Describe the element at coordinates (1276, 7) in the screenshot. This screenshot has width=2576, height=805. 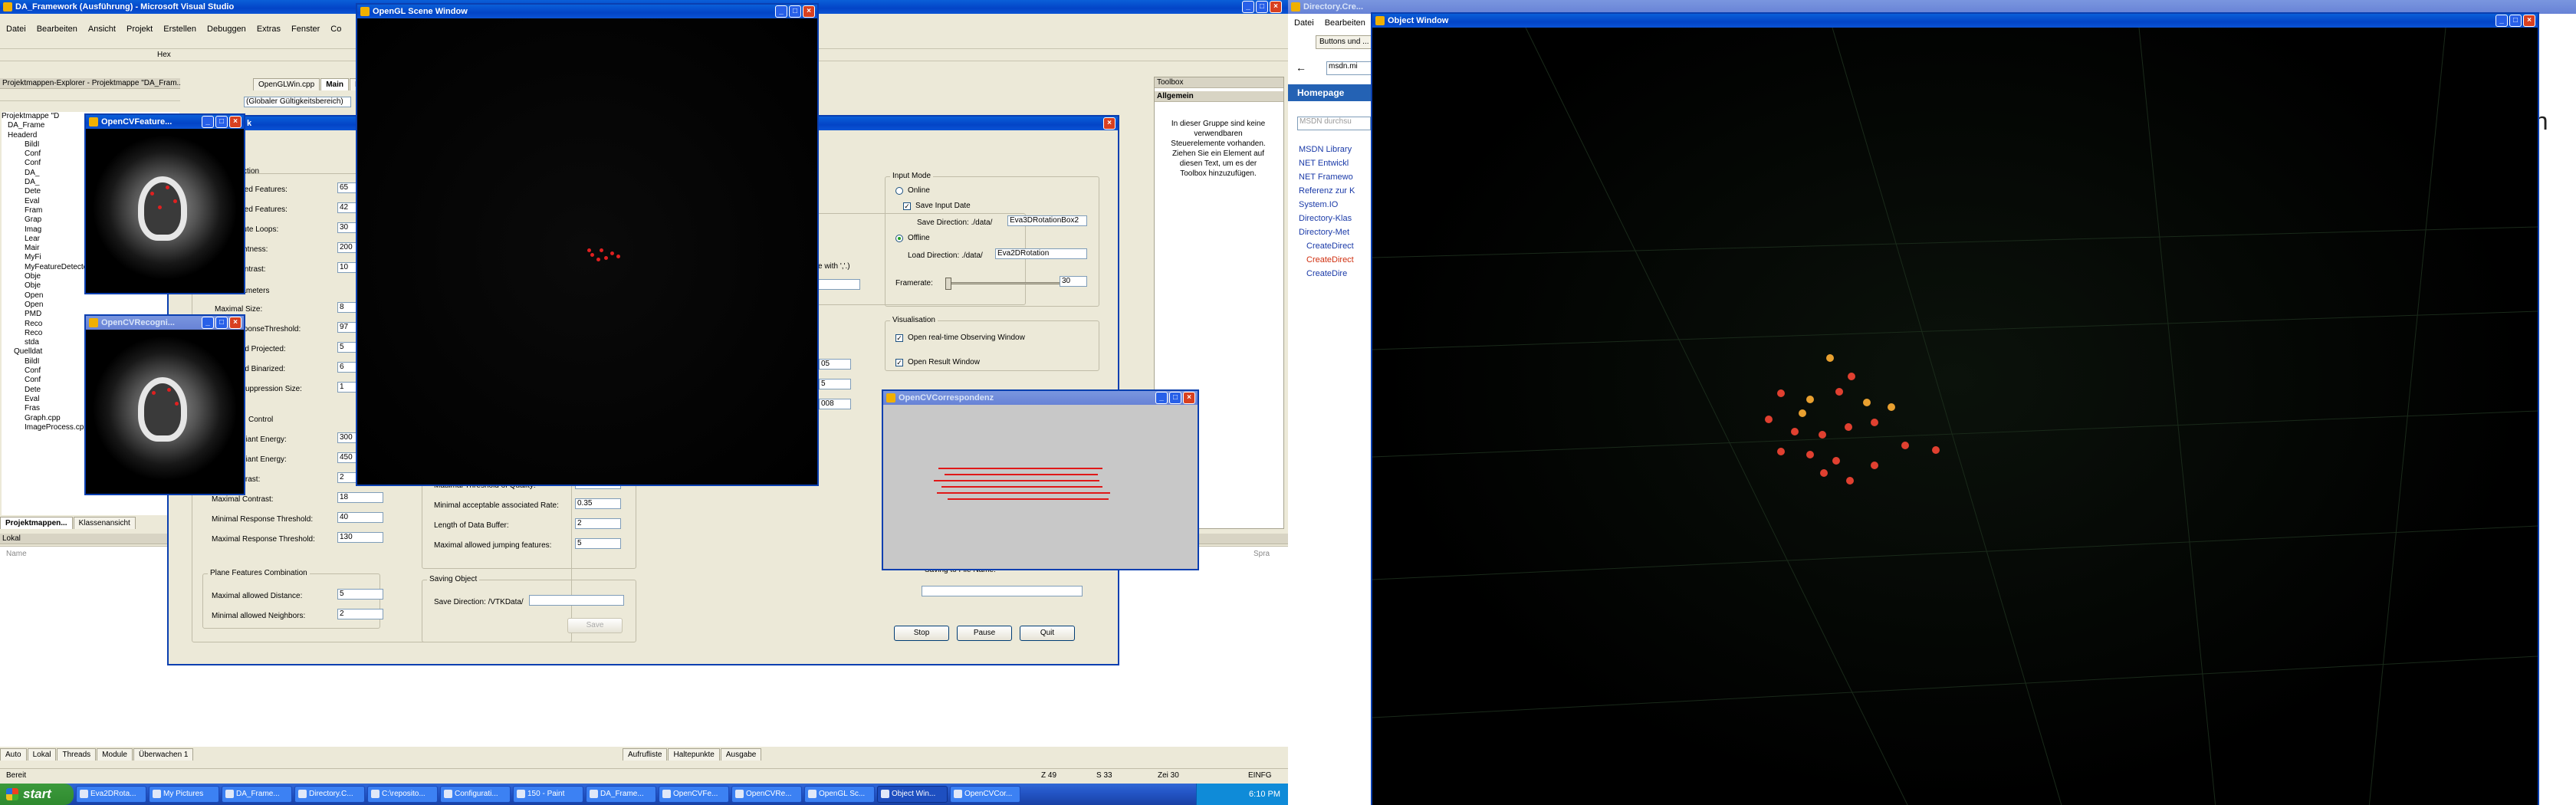
I see `close-button: ×` at that location.